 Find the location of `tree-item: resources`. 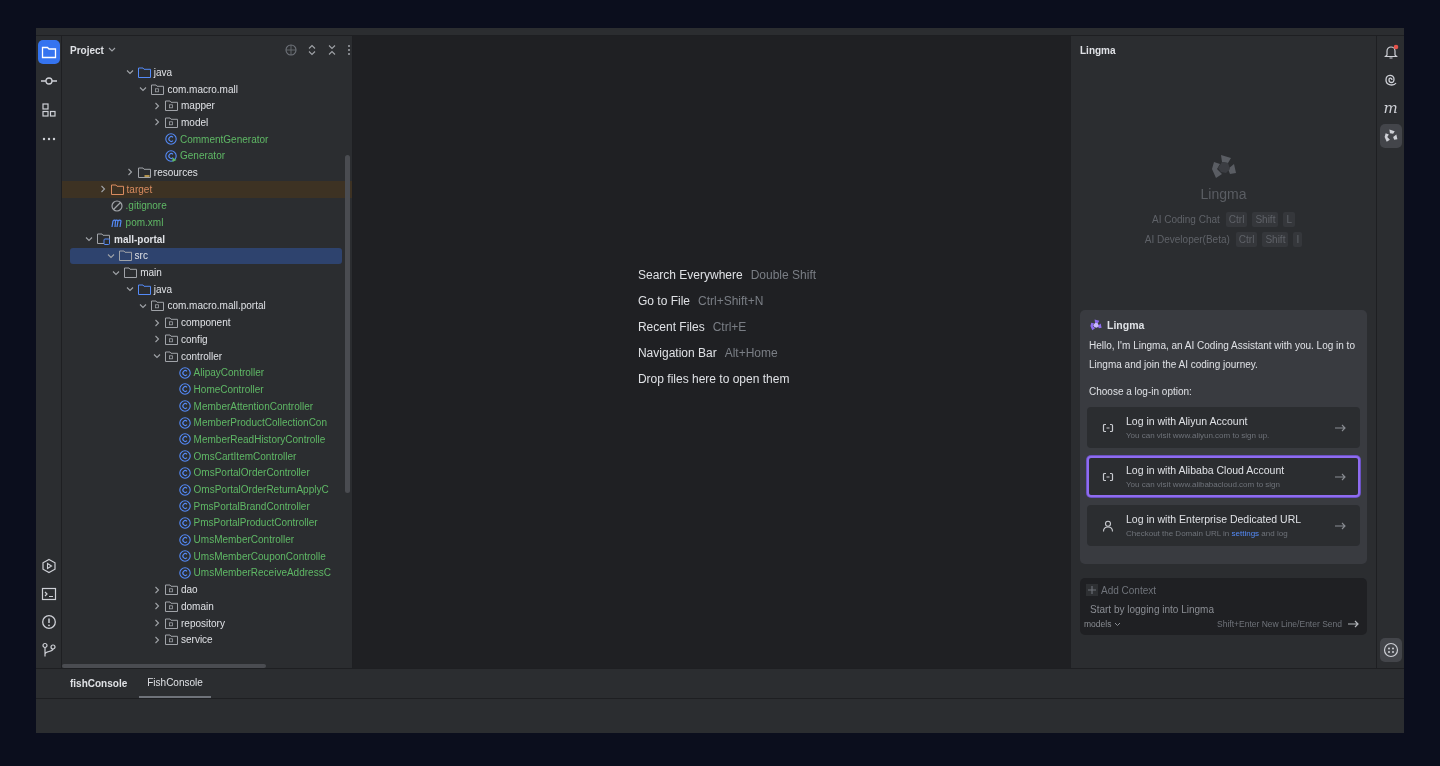

tree-item: resources is located at coordinates (207, 172).